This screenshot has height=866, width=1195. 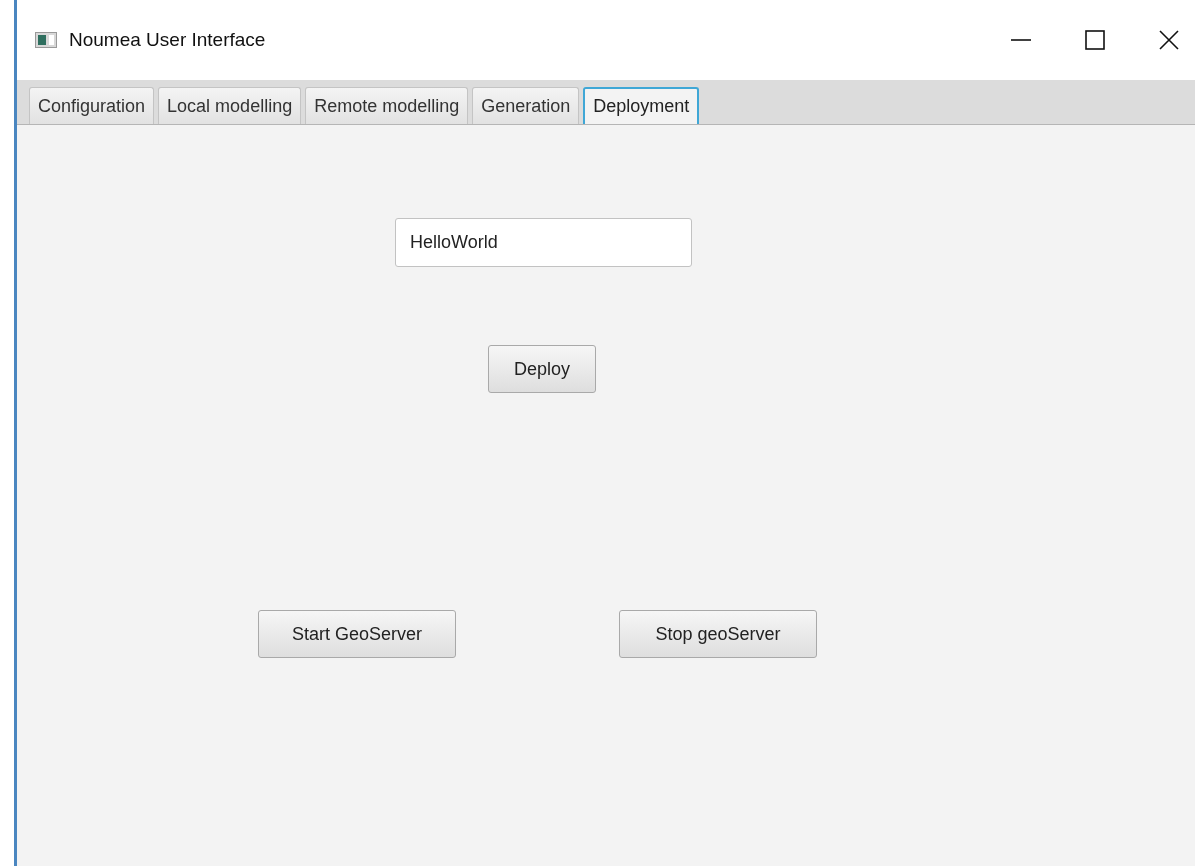 I want to click on close-icon, so click(x=1169, y=40).